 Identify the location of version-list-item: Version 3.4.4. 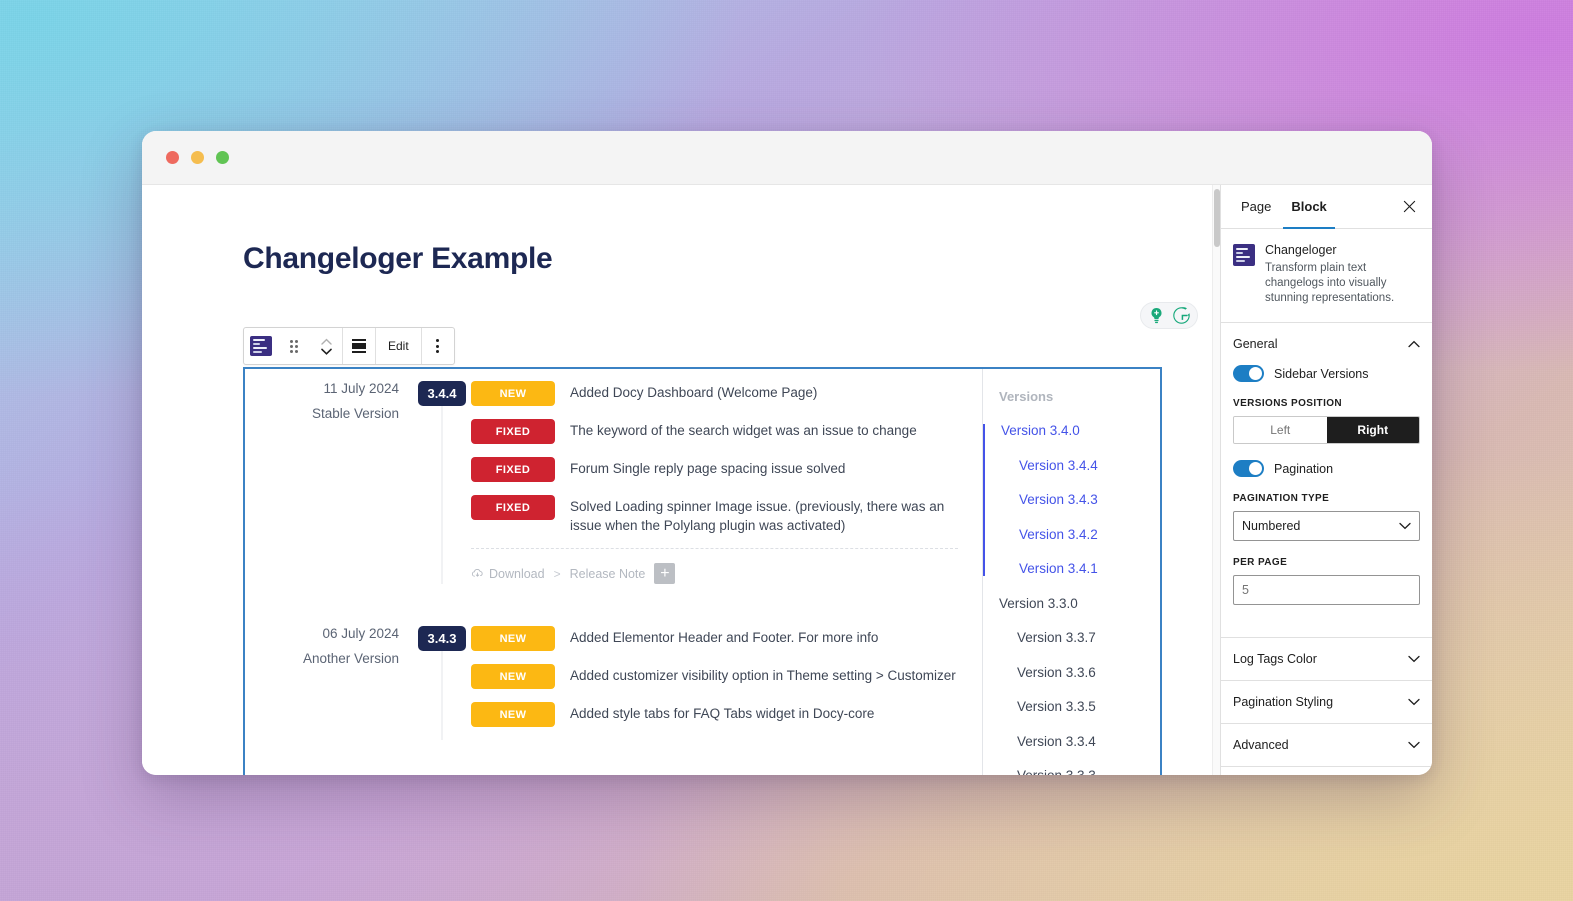
(1080, 465).